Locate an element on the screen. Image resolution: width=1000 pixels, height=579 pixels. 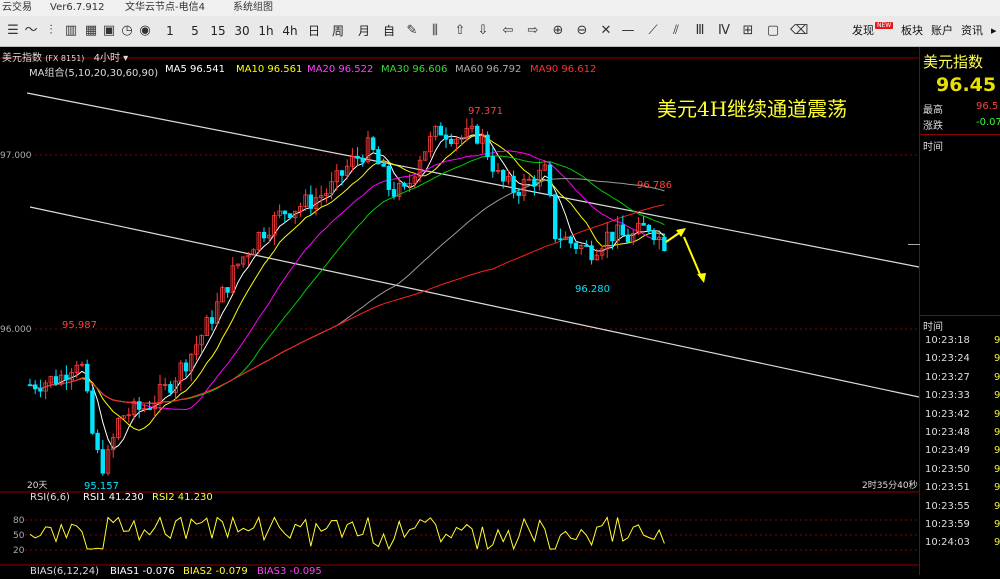
zoom-out-icon: ⊖ is located at coordinates (582, 31).